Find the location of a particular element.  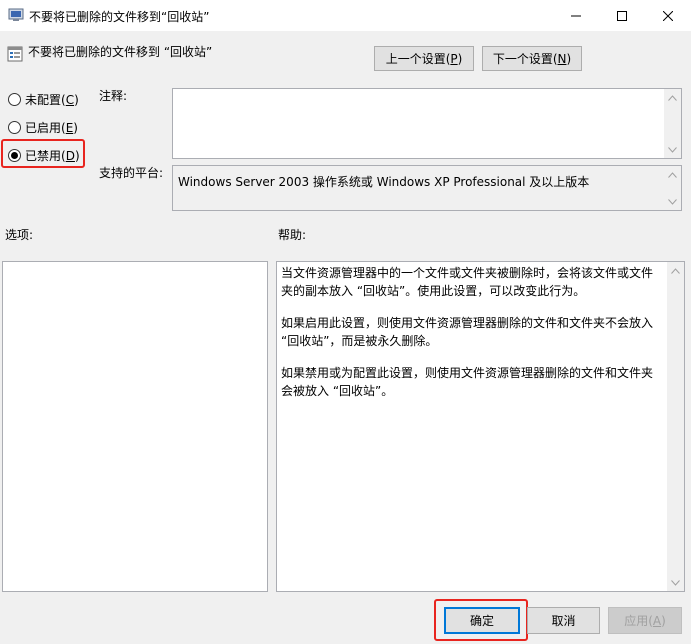

previous-setting-label: 上一个设置( is located at coordinates (418, 59).